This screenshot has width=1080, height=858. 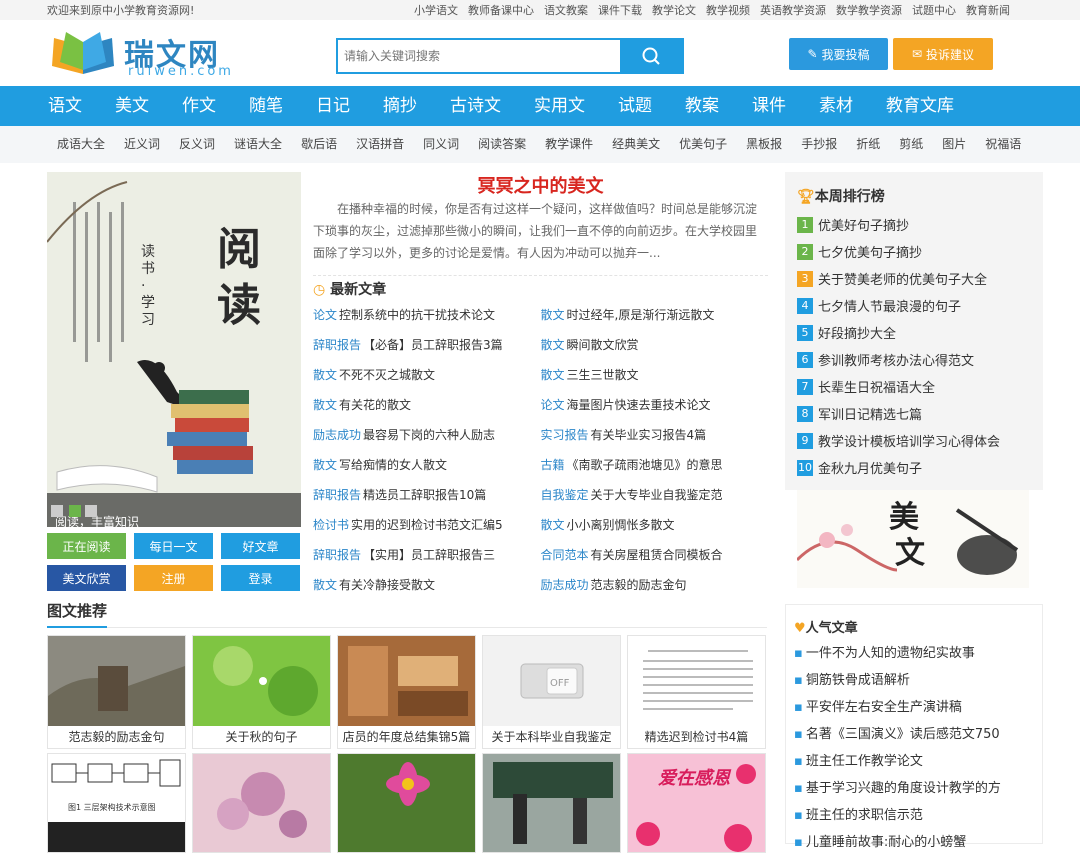 I want to click on nav-item: 课件, so click(x=769, y=106).